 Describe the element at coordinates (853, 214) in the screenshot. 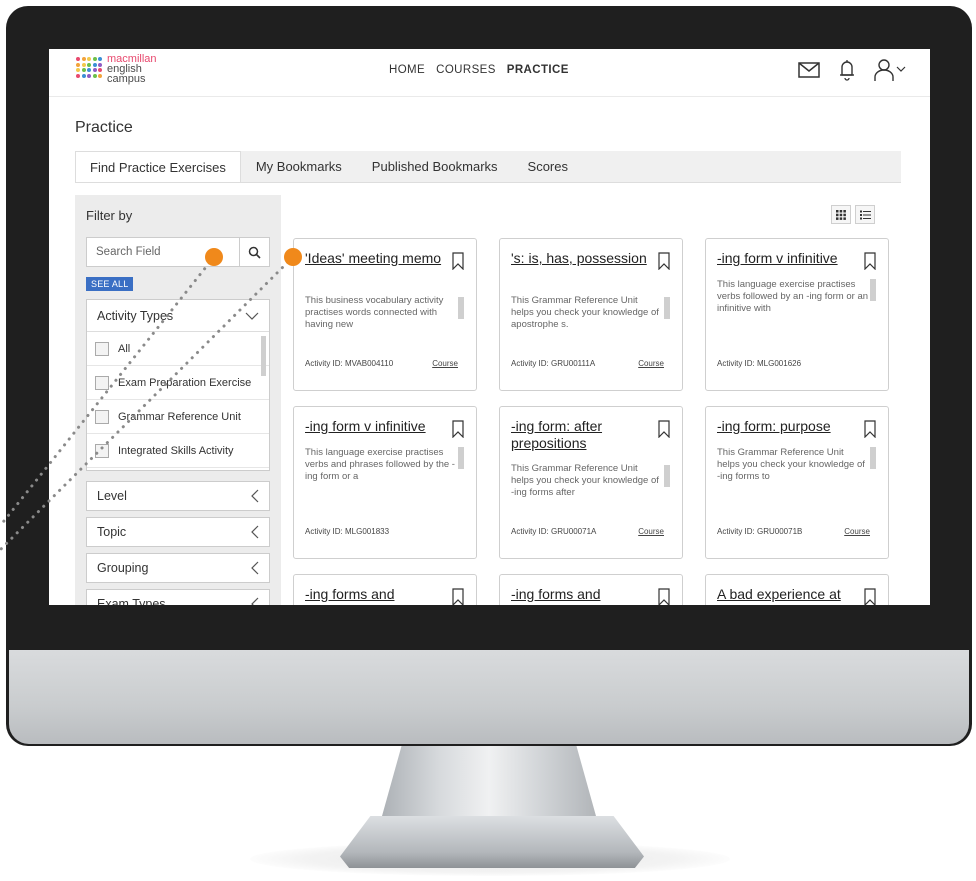

I see `view-toggle` at that location.